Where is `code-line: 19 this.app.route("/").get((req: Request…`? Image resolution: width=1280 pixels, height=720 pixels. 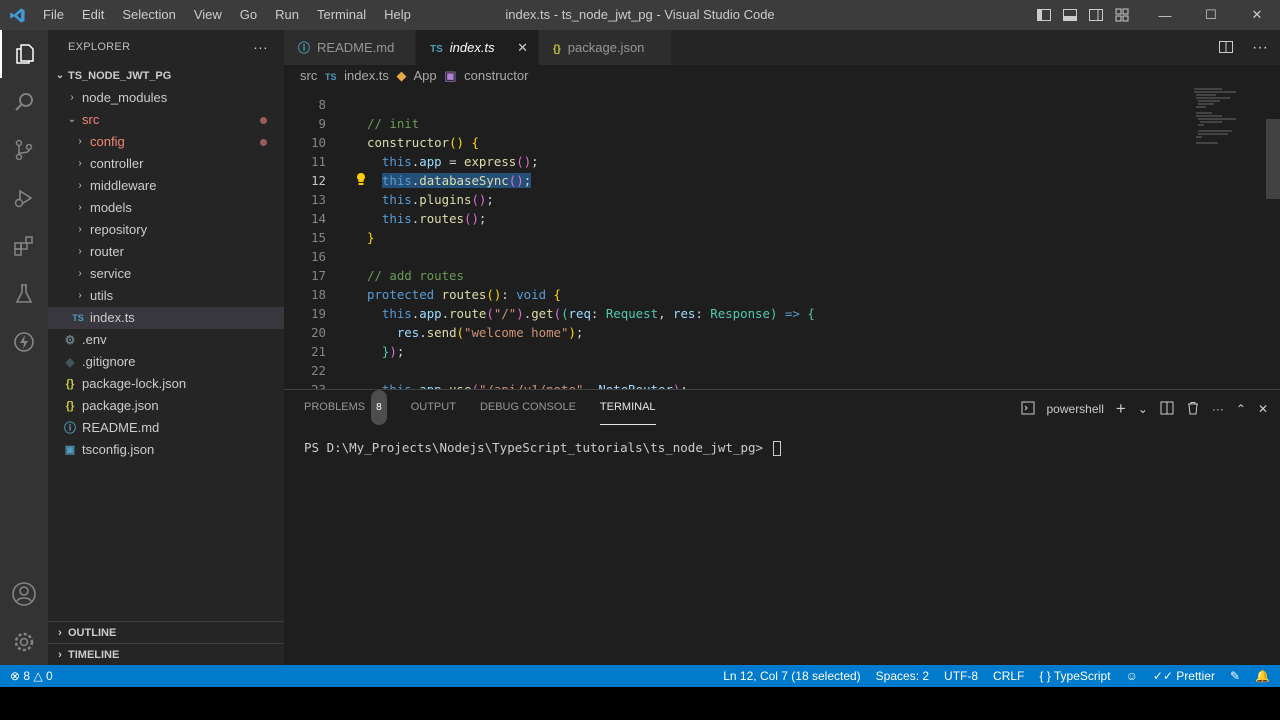 code-line: 19 this.app.route("/").get((req: Request… is located at coordinates (734, 313).